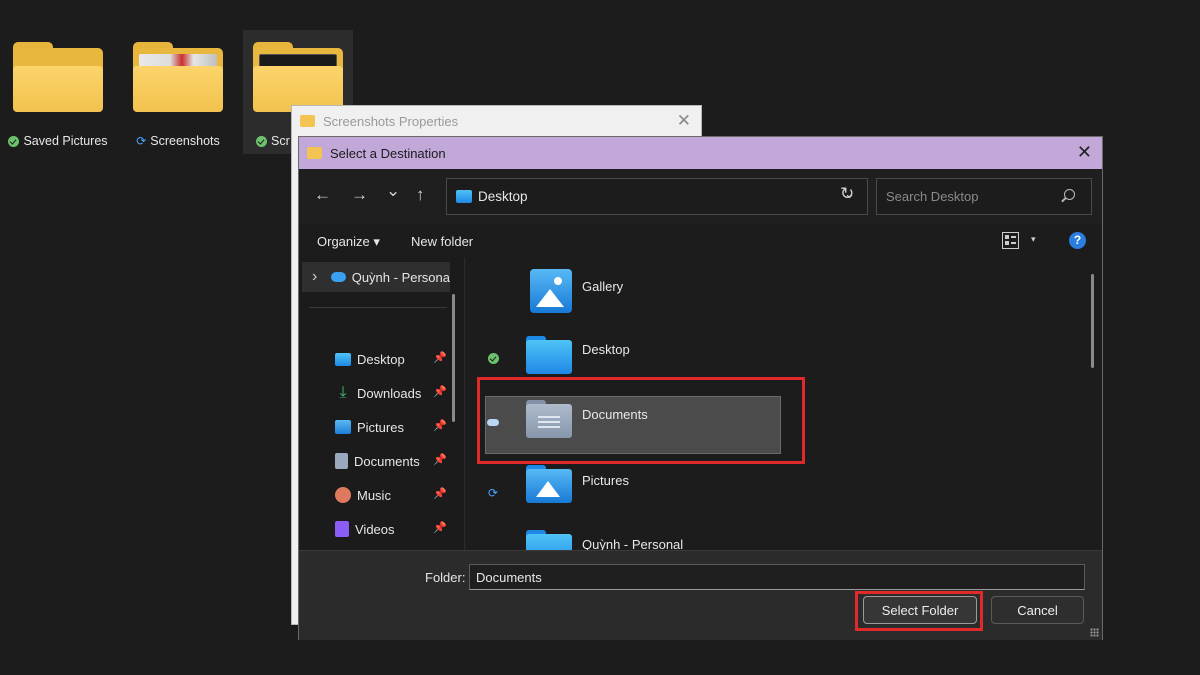 The image size is (1200, 675). Describe the element at coordinates (549, 540) in the screenshot. I see `onedrive-folder-icon` at that location.